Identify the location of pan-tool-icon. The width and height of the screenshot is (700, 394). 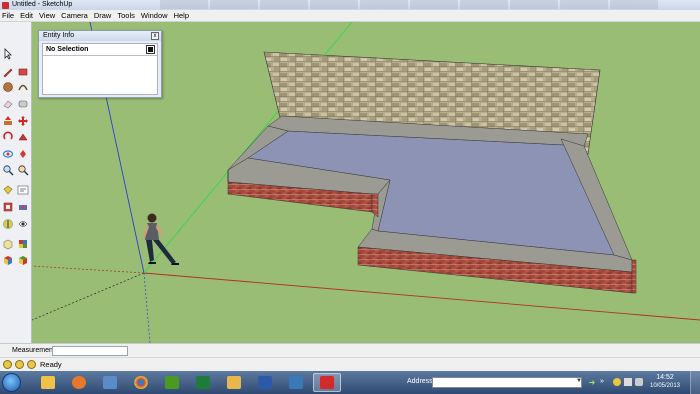
(23, 154).